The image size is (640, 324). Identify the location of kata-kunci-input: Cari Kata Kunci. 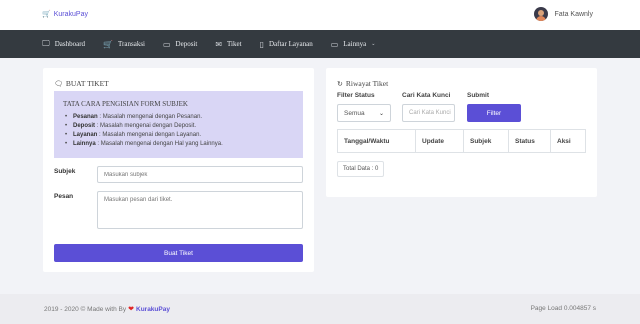
(428, 113).